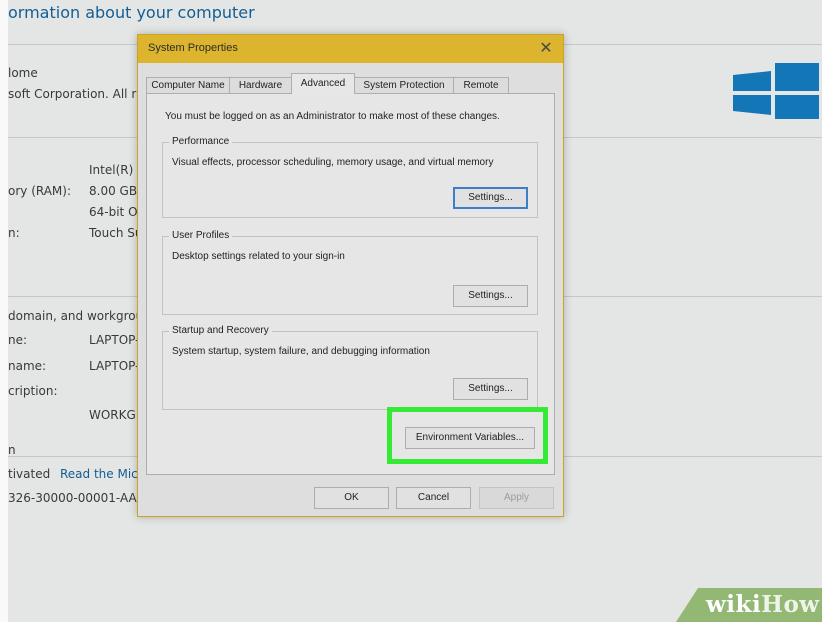 The image size is (822, 622). What do you see at coordinates (40, 191) in the screenshot?
I see `ram-label: ory (RAM):` at bounding box center [40, 191].